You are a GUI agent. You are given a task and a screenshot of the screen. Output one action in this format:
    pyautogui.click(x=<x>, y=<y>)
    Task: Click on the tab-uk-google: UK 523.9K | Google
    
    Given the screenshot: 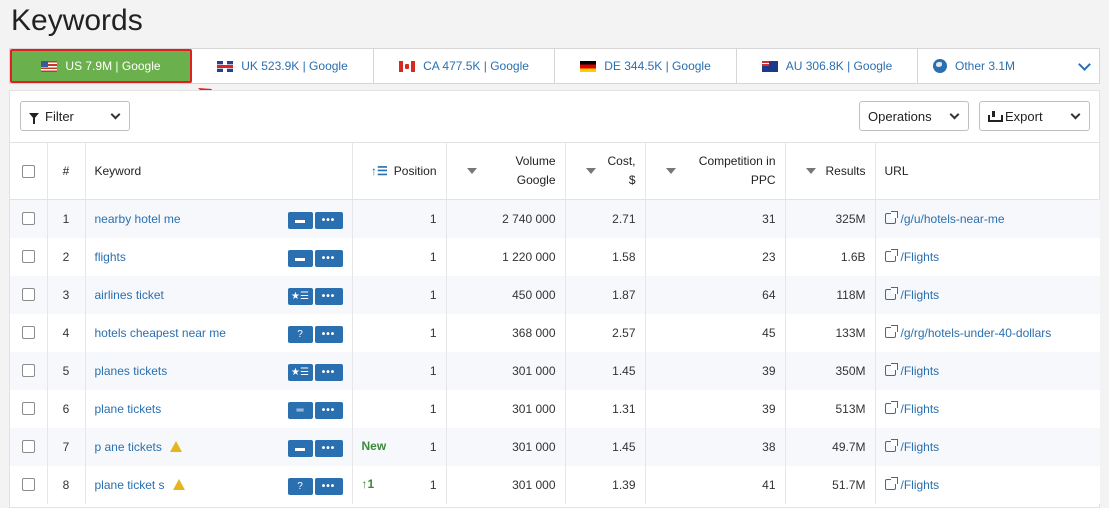 What is the action you would take?
    pyautogui.click(x=283, y=66)
    